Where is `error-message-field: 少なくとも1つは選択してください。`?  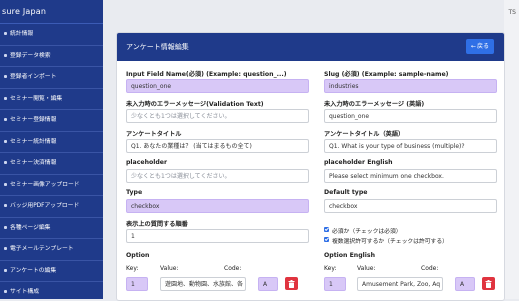 error-message-field: 少なくとも1つは選択してください。 is located at coordinates (217, 116).